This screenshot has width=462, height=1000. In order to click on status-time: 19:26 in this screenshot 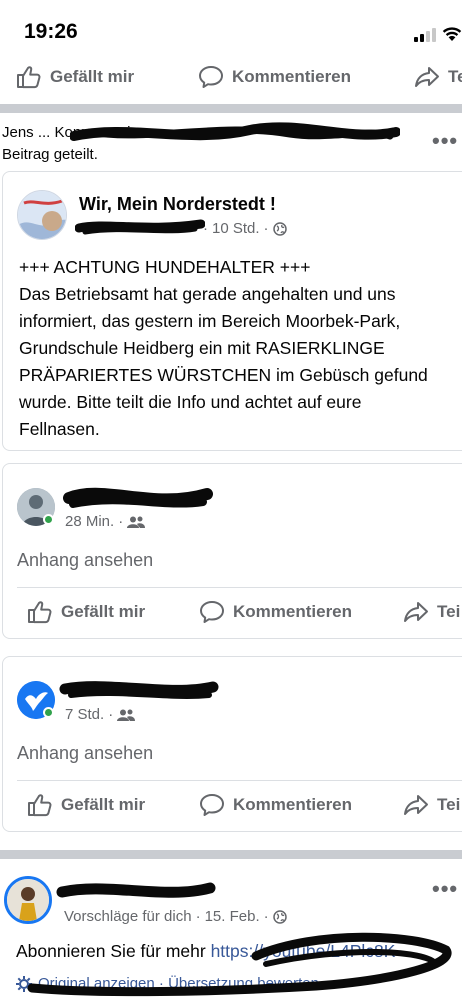, I will do `click(51, 31)`.